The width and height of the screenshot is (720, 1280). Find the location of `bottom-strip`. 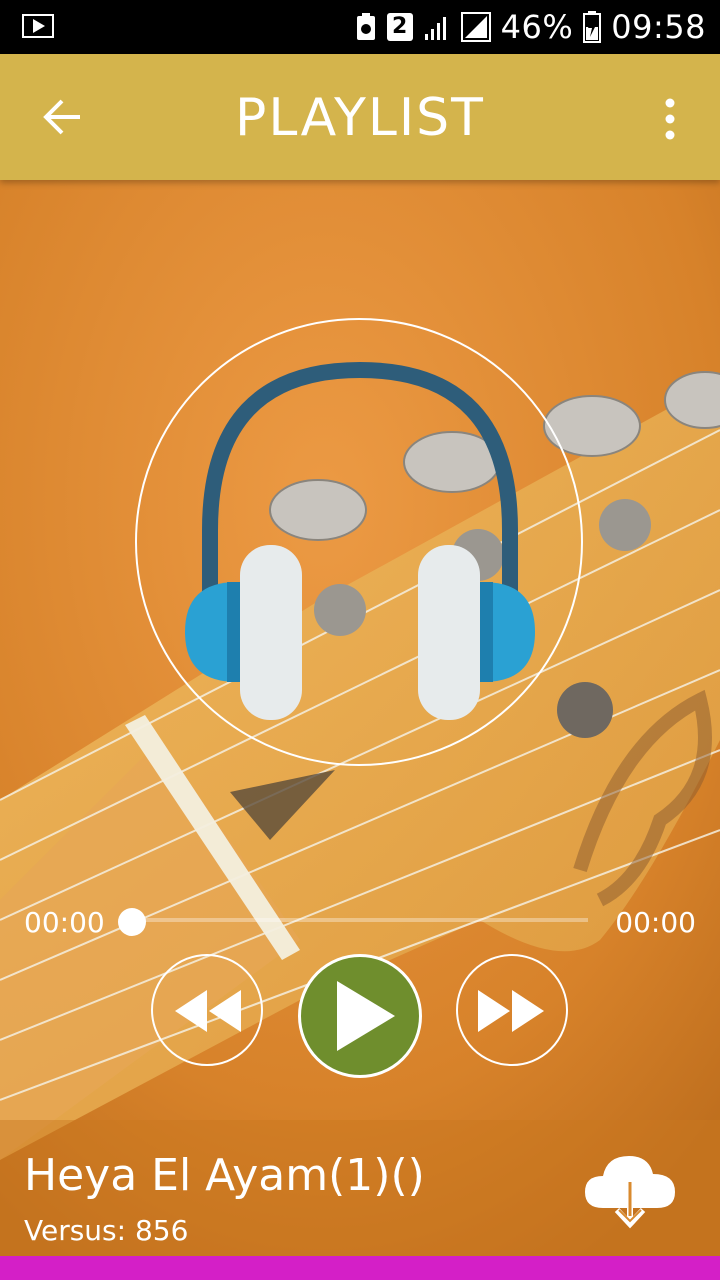

bottom-strip is located at coordinates (360, 1268).